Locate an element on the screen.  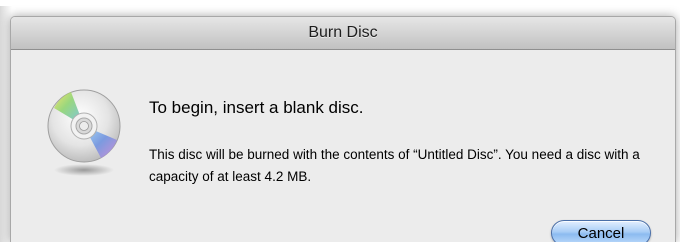
disc-icon is located at coordinates (84, 132).